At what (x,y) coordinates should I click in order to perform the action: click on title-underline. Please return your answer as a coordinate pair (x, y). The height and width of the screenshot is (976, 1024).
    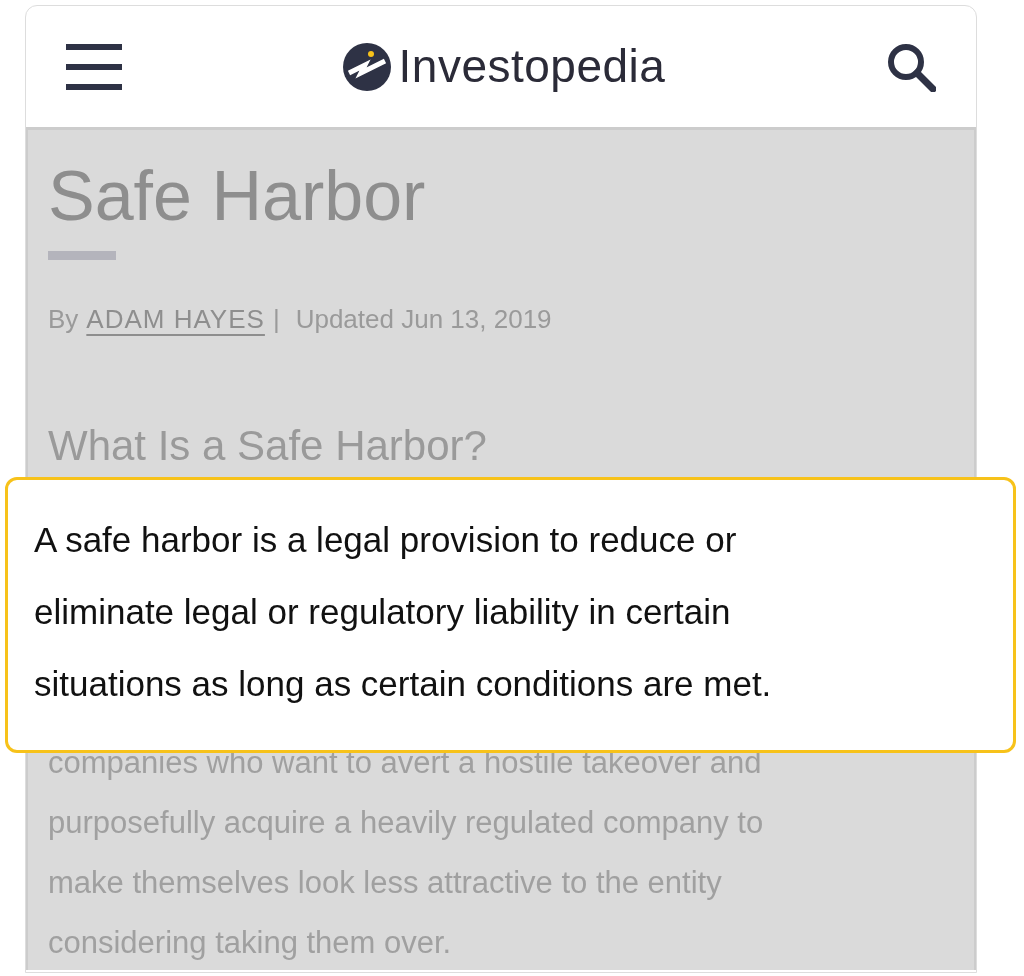
    Looking at the image, I should click on (82, 255).